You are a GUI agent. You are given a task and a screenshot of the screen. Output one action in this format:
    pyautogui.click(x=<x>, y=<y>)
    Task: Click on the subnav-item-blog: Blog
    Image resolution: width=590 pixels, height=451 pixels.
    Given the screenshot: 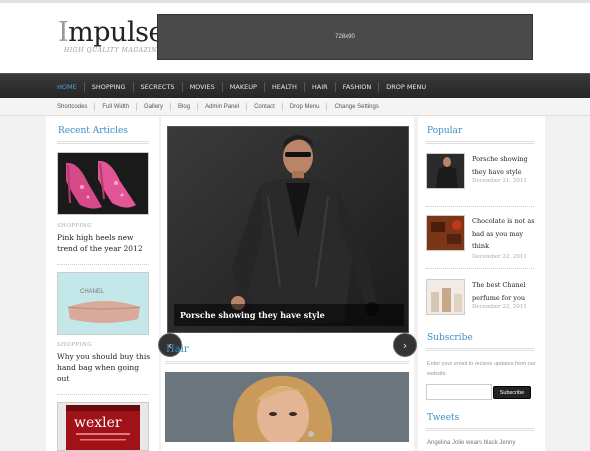 What is the action you would take?
    pyautogui.click(x=185, y=107)
    